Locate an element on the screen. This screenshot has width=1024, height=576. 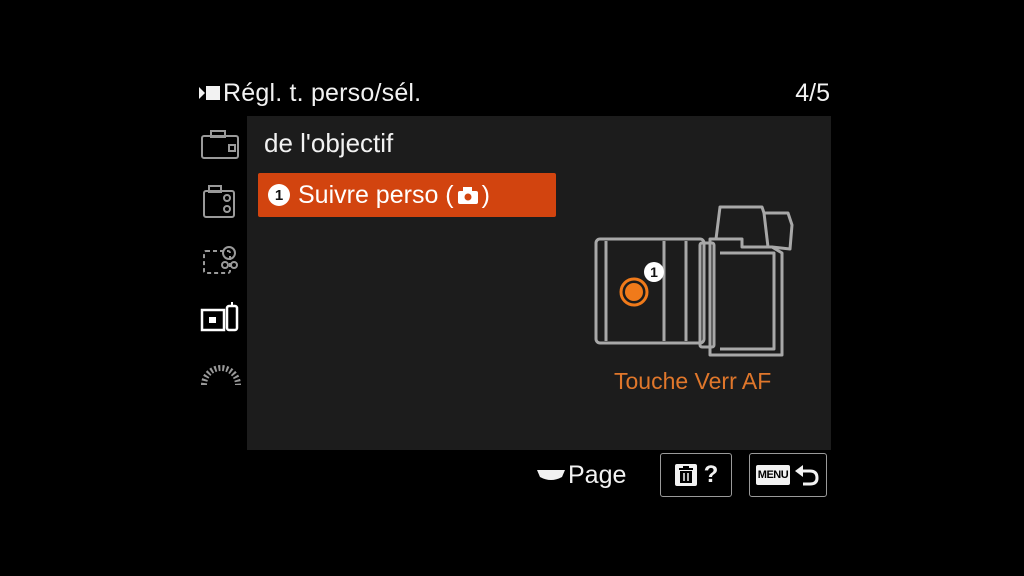
page-hint: Page is located at coordinates (581, 475).